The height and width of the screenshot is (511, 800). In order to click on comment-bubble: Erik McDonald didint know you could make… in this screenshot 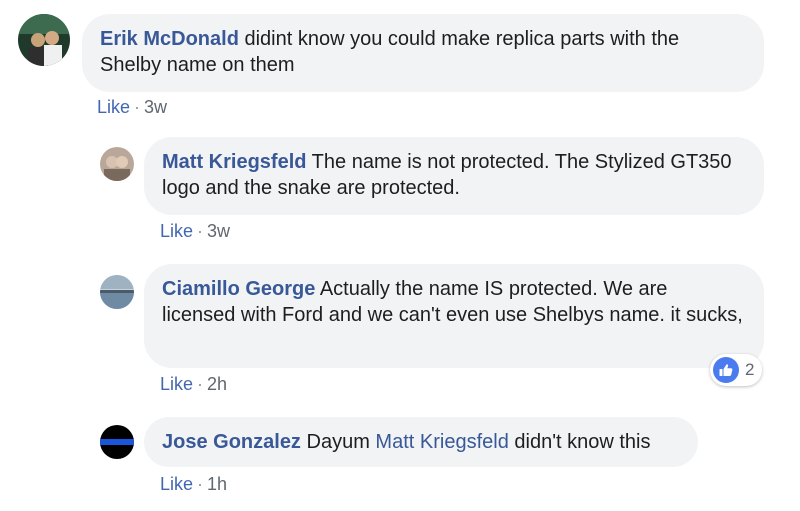, I will do `click(423, 53)`.